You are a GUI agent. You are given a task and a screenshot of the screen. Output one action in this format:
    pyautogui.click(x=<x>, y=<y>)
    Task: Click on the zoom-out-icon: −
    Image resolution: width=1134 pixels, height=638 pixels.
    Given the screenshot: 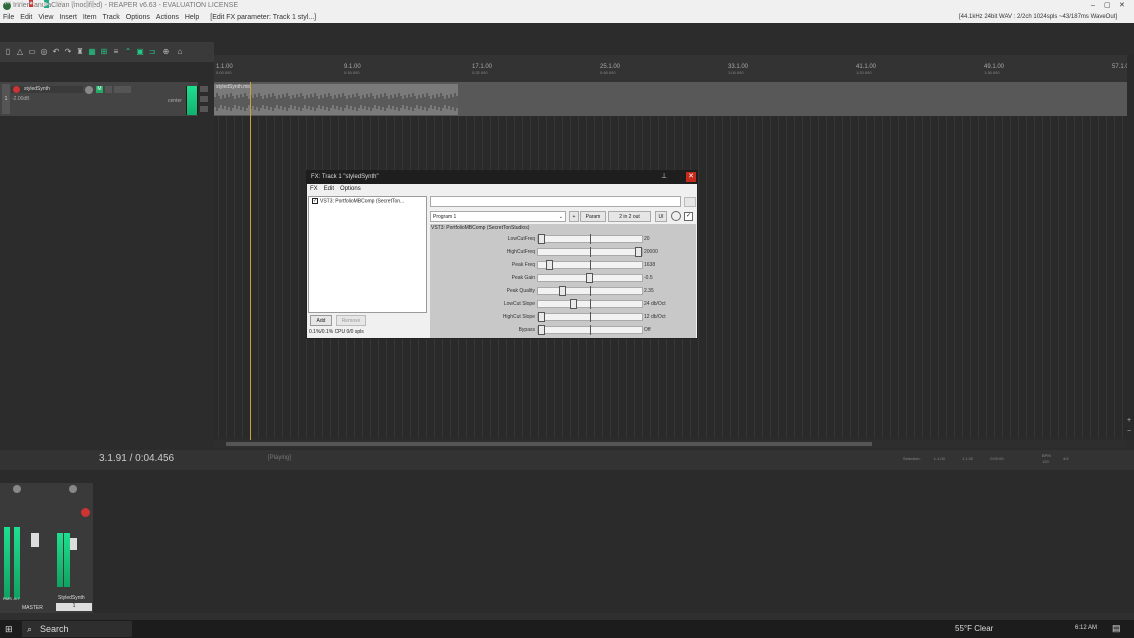 What is the action you would take?
    pyautogui.click(x=1129, y=431)
    